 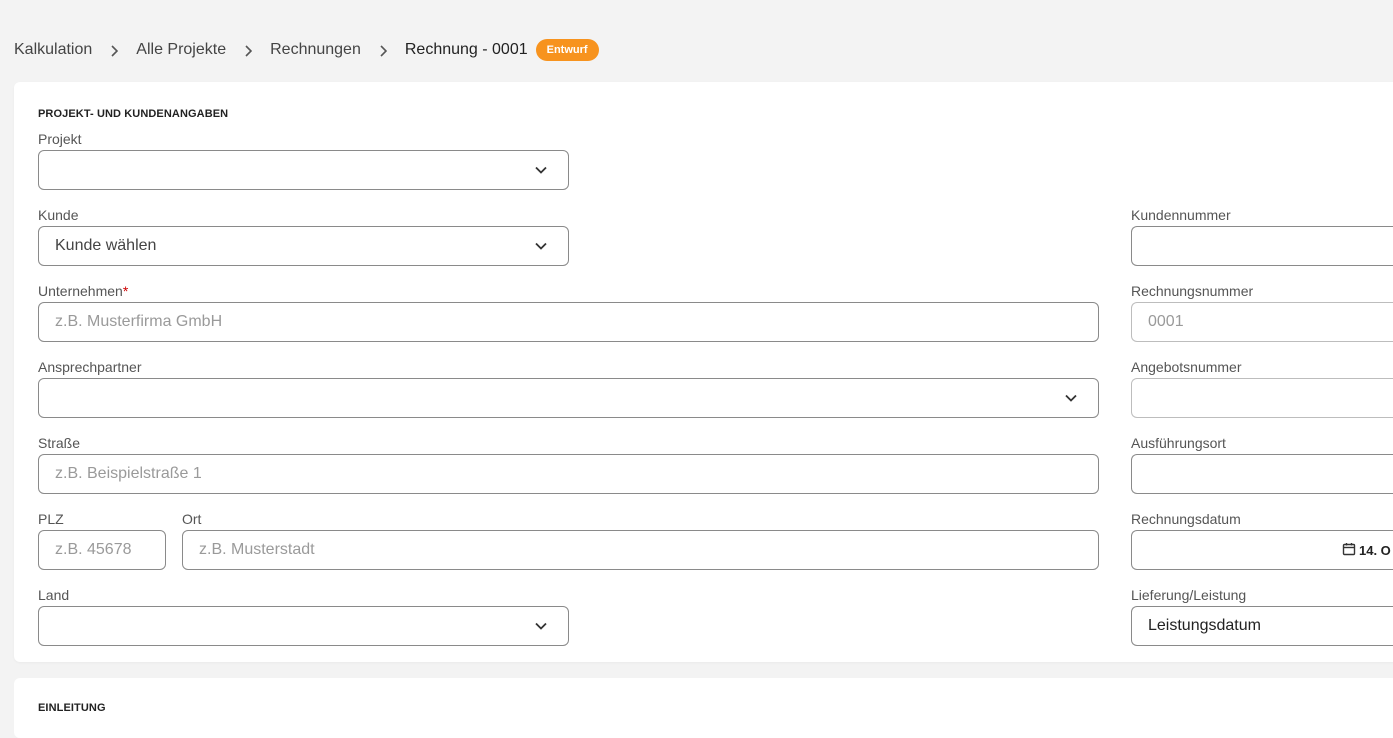 What do you see at coordinates (567, 50) in the screenshot?
I see `status-badge: Entwurf` at bounding box center [567, 50].